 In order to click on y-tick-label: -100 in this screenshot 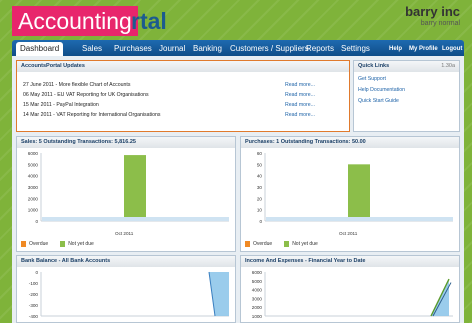, I will do `click(34, 283)`.